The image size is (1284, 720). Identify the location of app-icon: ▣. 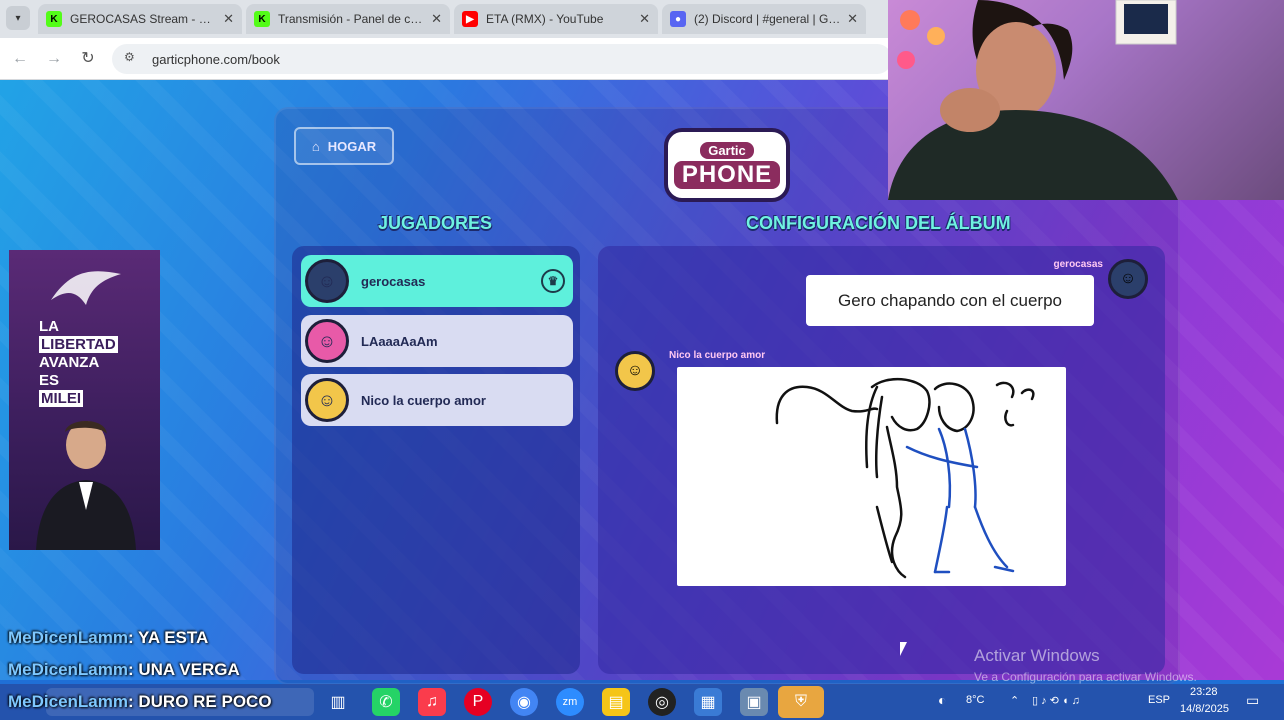
(754, 702).